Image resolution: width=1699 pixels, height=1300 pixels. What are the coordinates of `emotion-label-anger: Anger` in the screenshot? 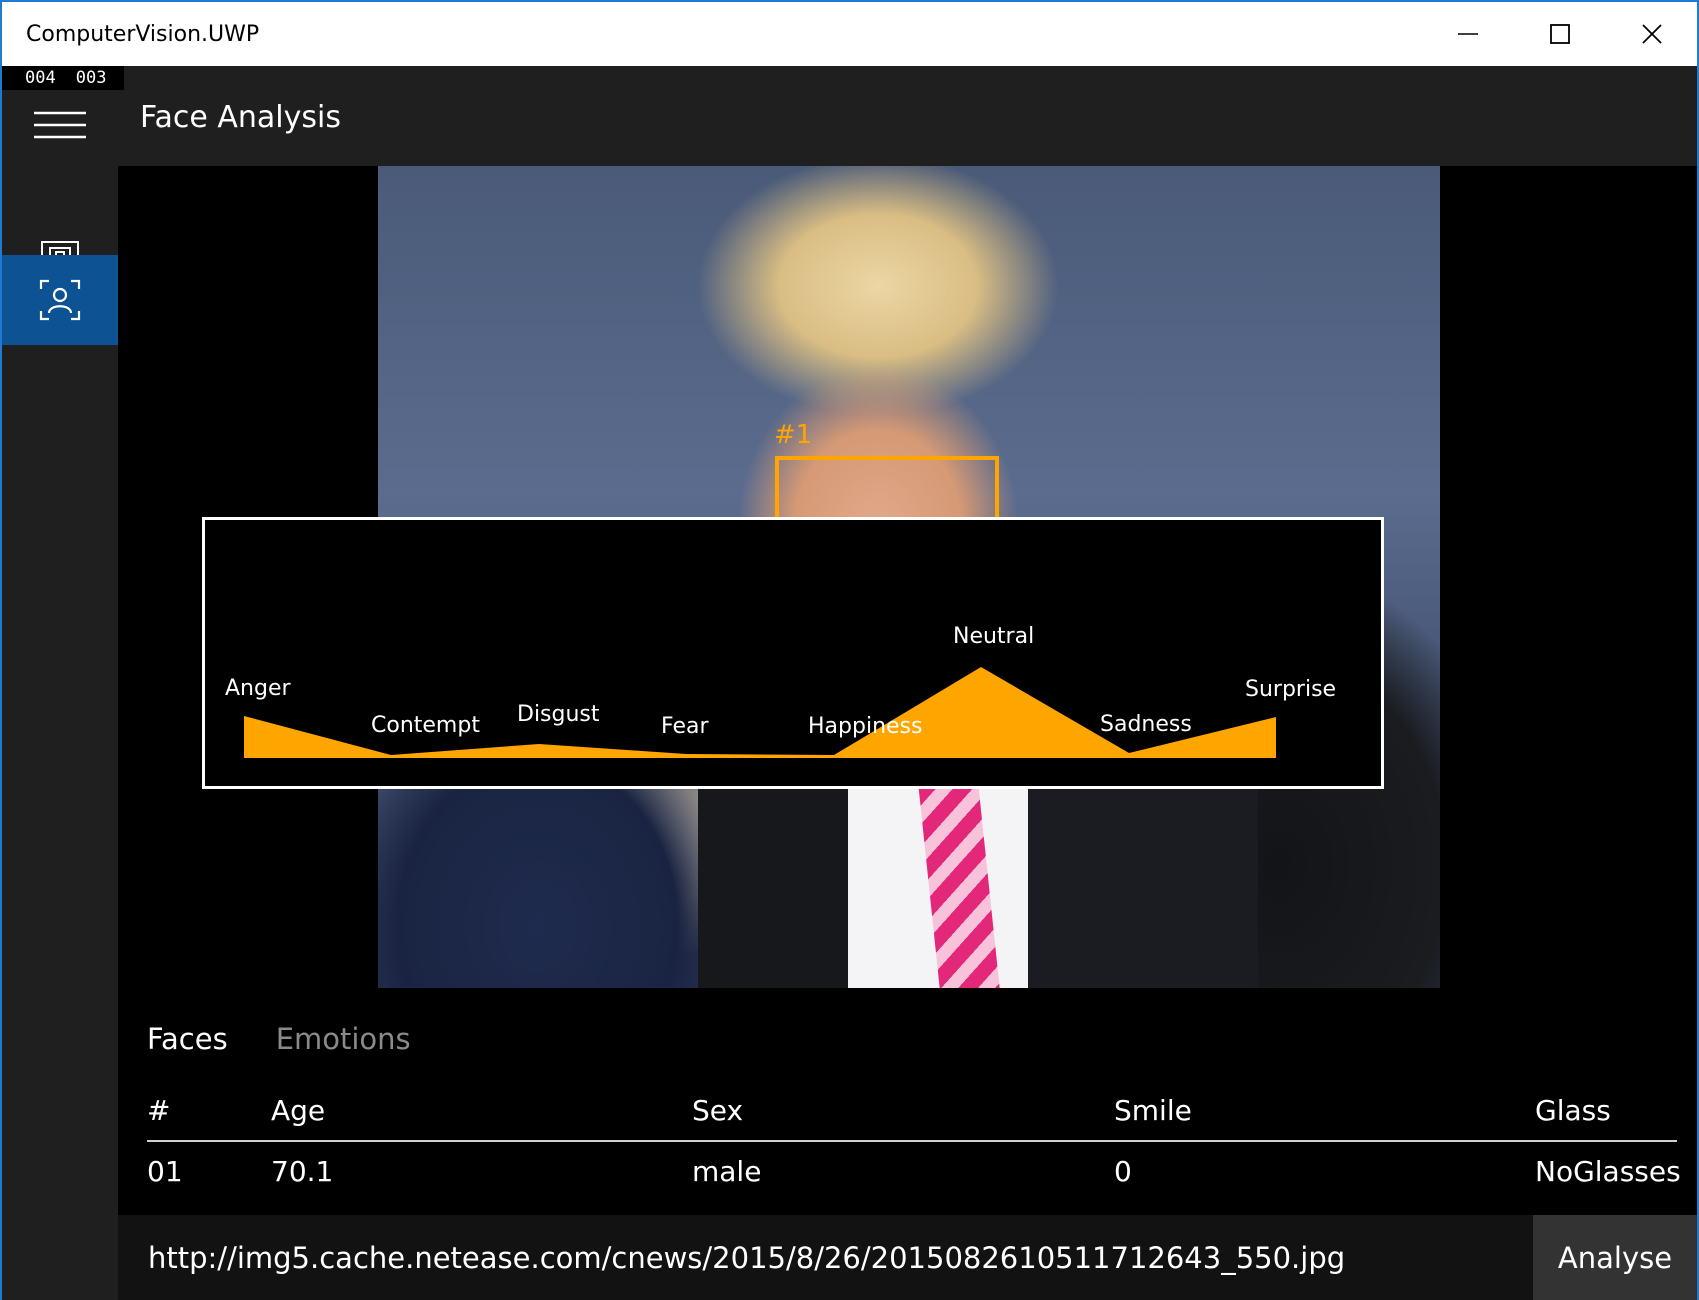 It's located at (258, 688).